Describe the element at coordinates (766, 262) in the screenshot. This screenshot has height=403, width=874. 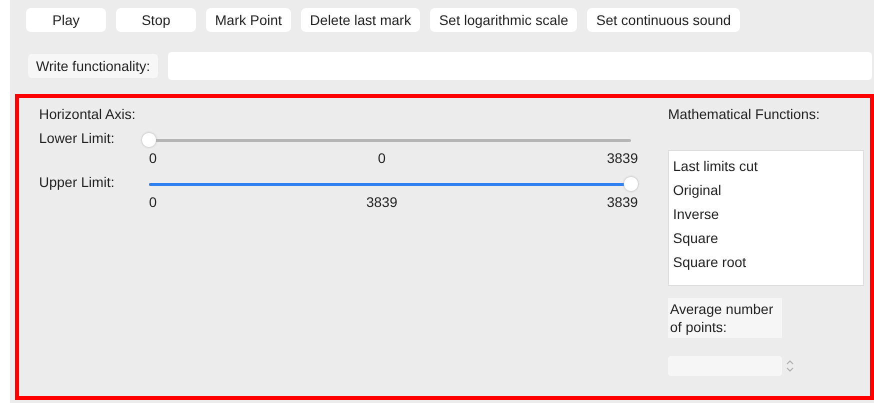
I see `function-item: Square root` at that location.